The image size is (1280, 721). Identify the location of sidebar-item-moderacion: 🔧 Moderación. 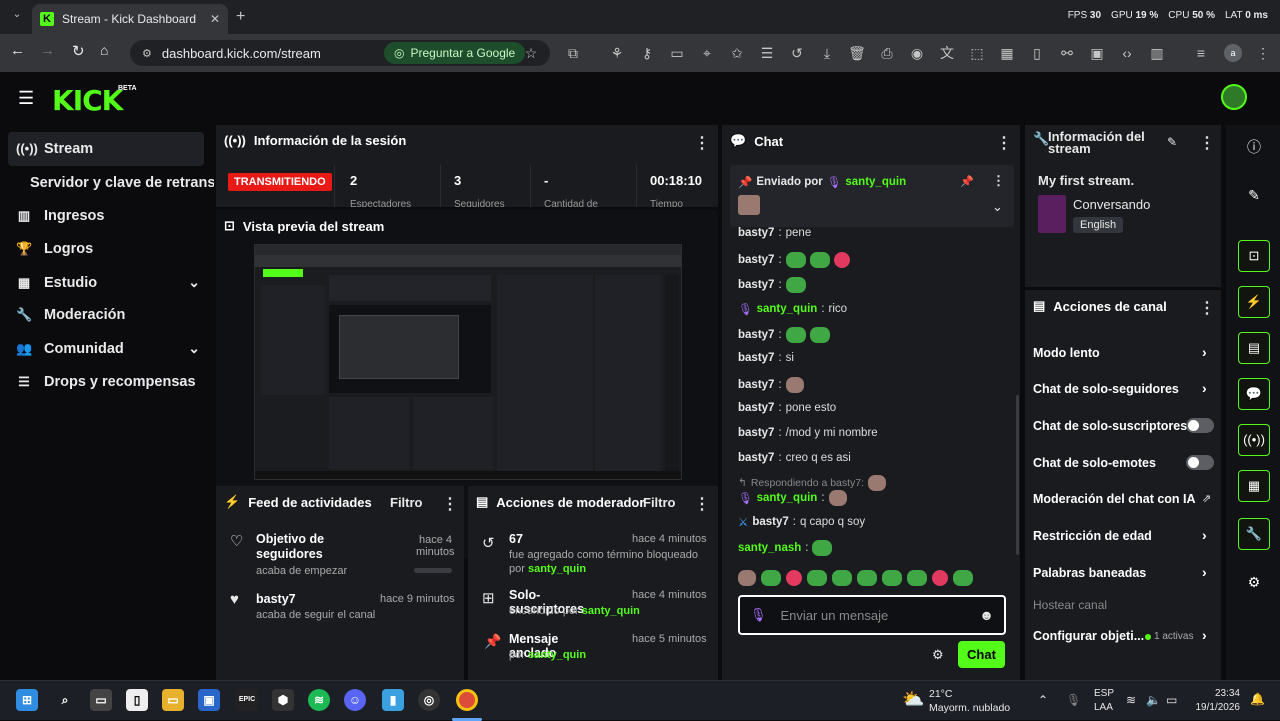
(70, 315).